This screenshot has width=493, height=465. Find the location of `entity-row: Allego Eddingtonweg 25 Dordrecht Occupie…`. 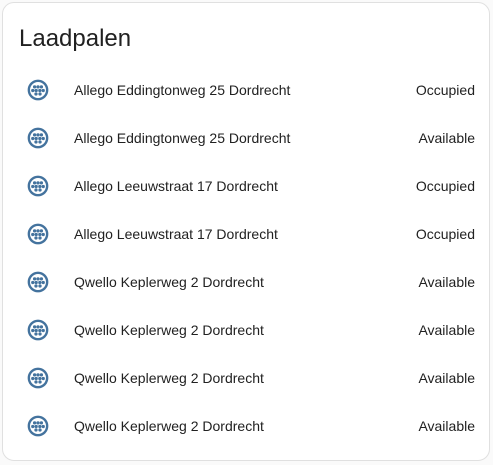

entity-row: Allego Eddingtonweg 25 Dordrecht Occupie… is located at coordinates (246, 89).